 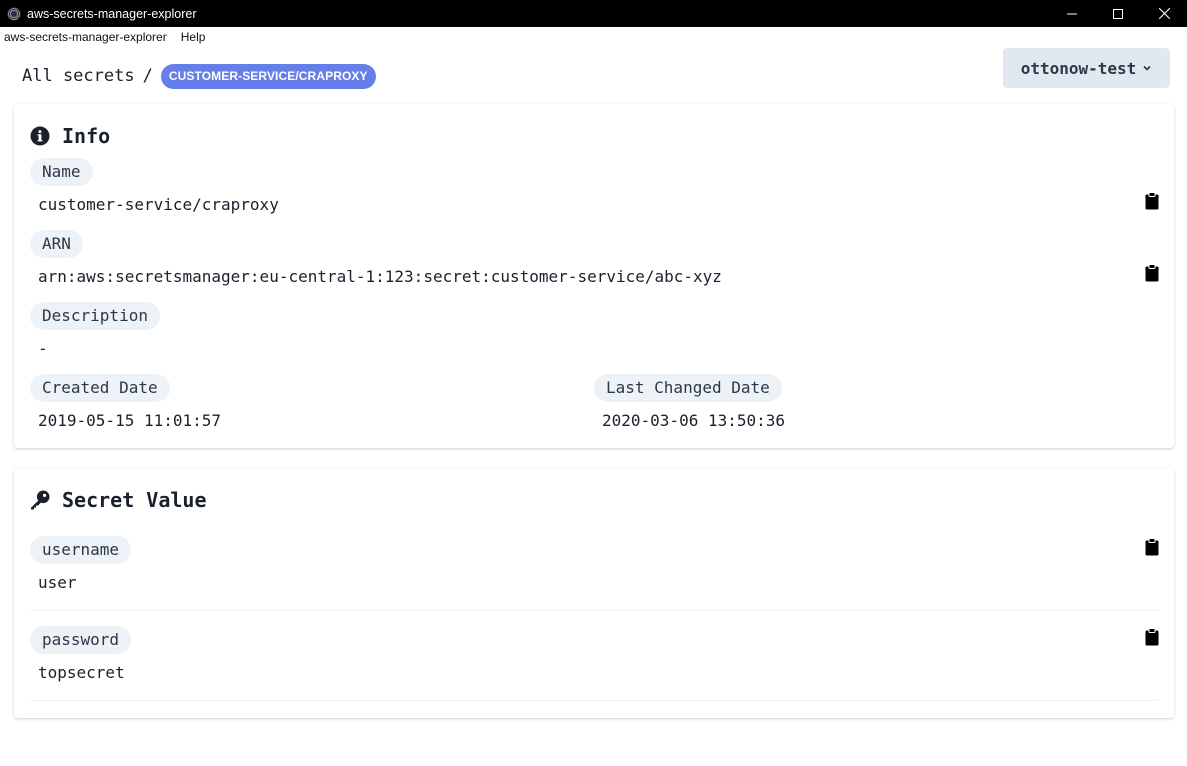 I want to click on created-date-label: Created Date, so click(x=100, y=388).